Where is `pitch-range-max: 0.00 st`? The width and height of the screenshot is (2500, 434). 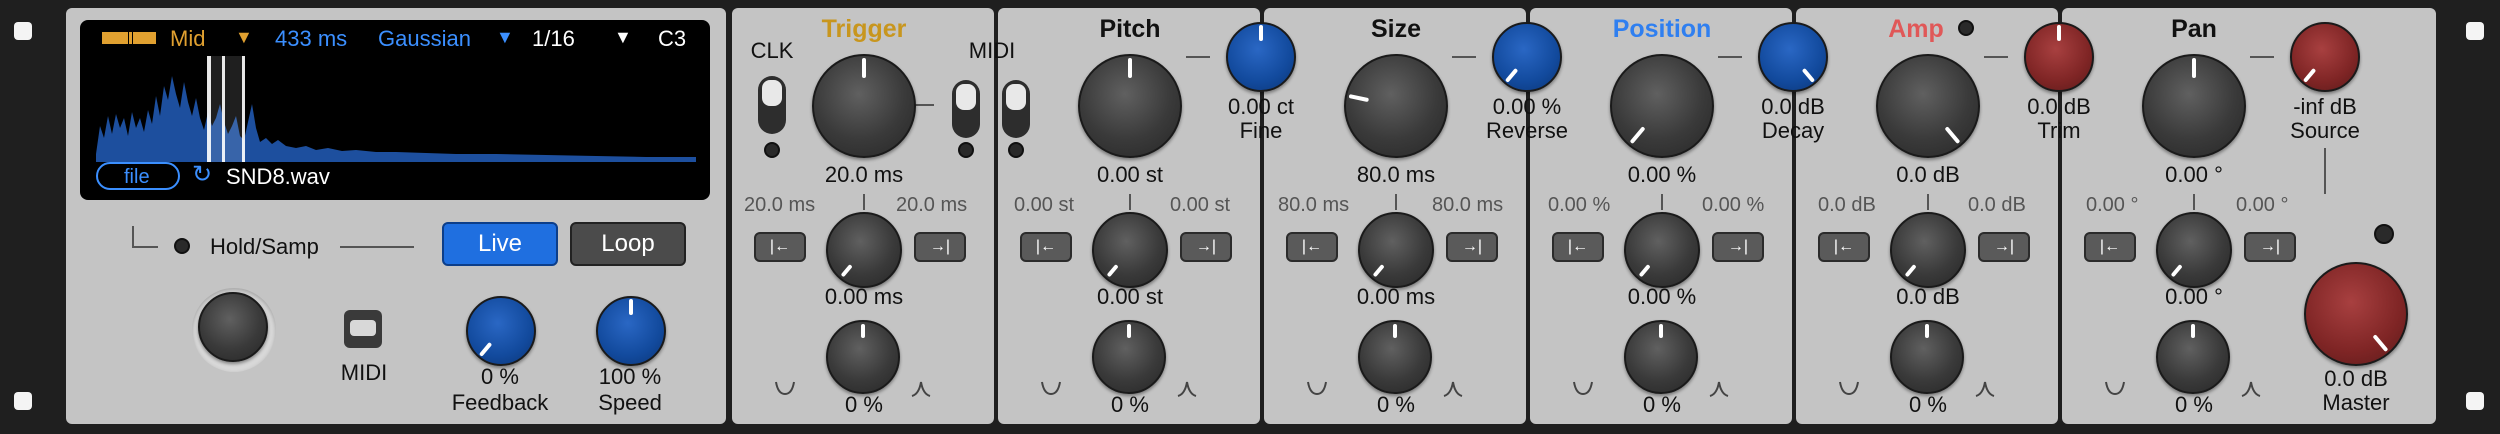
pitch-range-max: 0.00 st is located at coordinates (1200, 205).